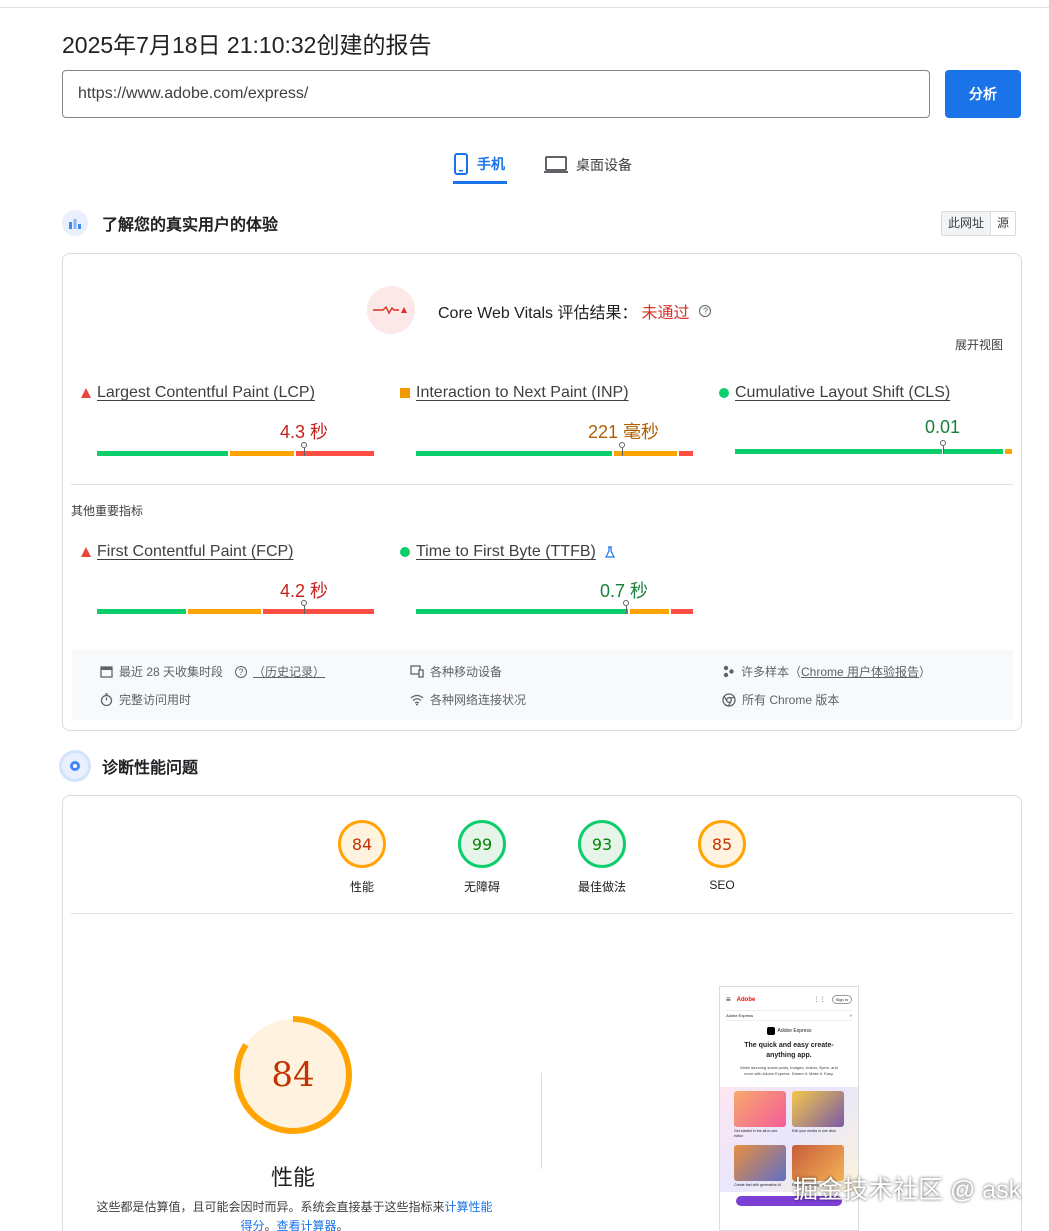 The height and width of the screenshot is (1231, 1049). Describe the element at coordinates (466, 672) in the screenshot. I see `info-devices-text: 各种移动设备` at that location.